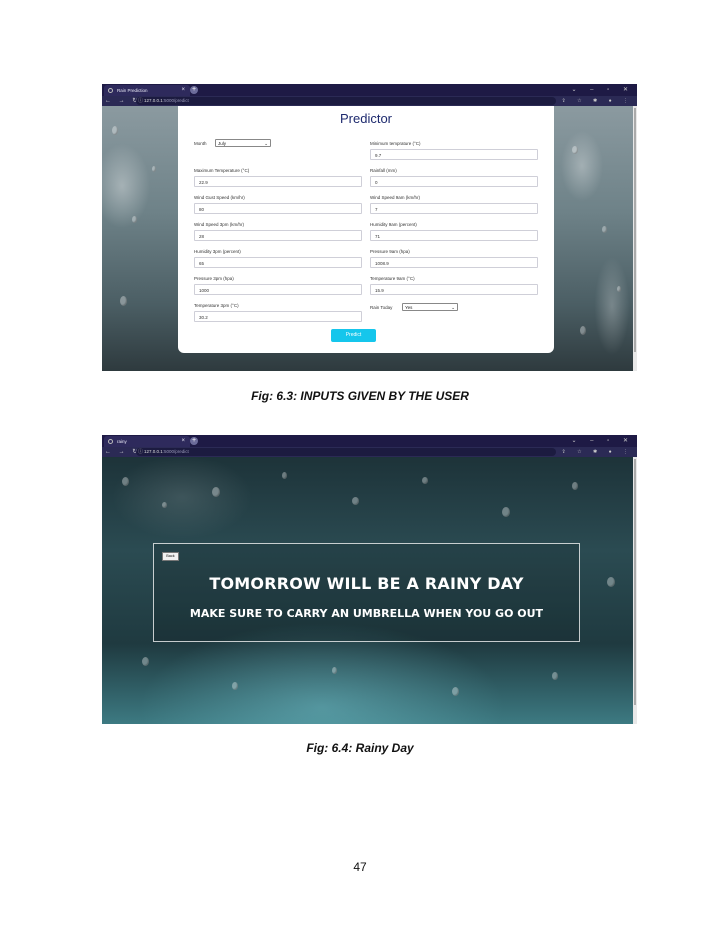  Describe the element at coordinates (353, 335) in the screenshot. I see `predict-button: Predict` at that location.